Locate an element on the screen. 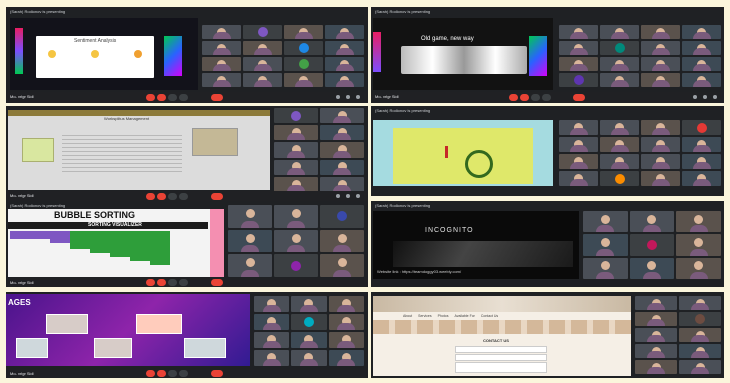  info-icon is located at coordinates (338, 97).